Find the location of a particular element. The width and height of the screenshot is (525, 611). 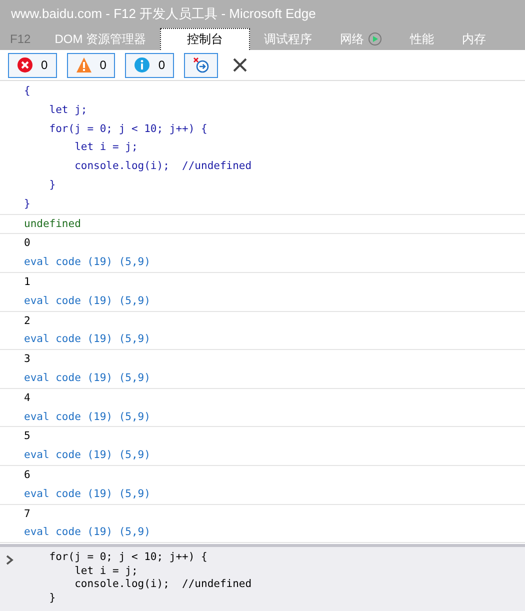

prompt-icon is located at coordinates (10, 560).